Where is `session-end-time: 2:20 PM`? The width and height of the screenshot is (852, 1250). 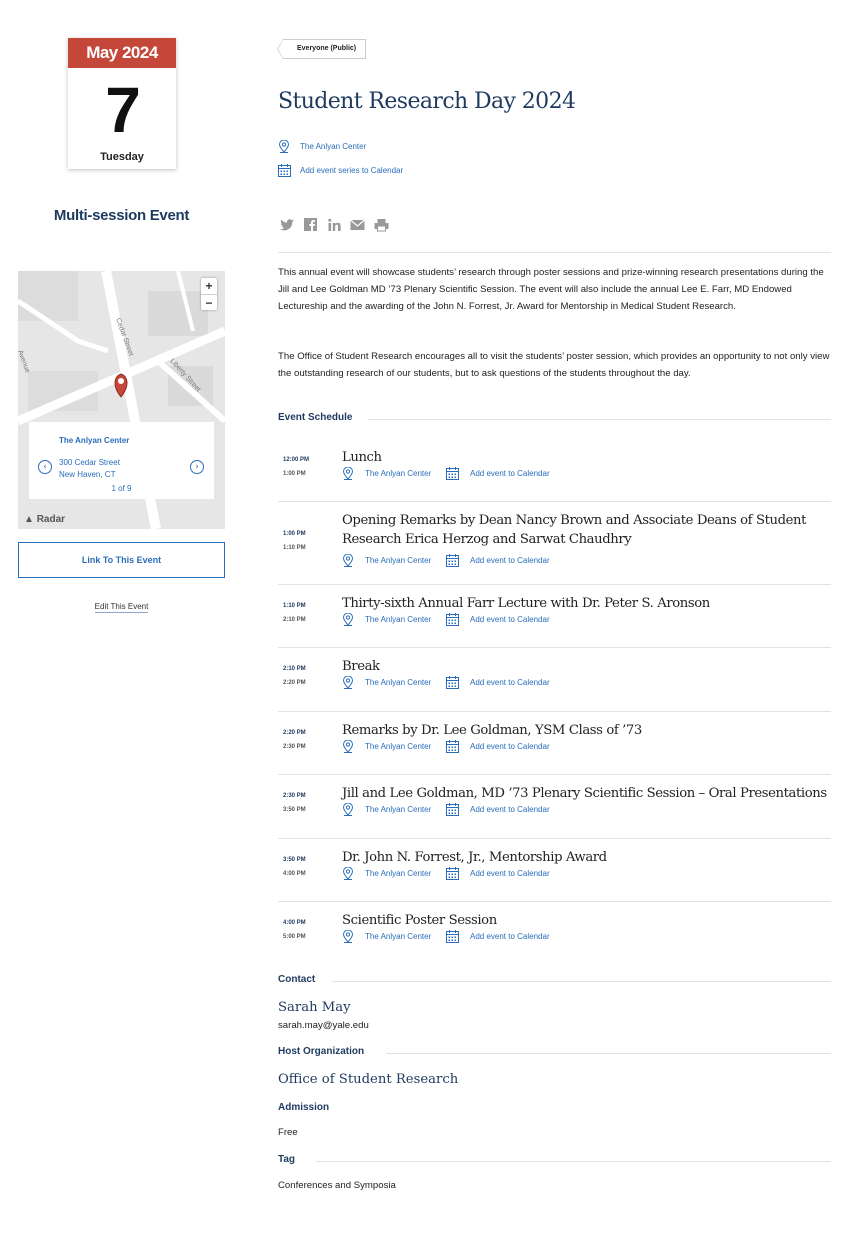
session-end-time: 2:20 PM is located at coordinates (294, 683).